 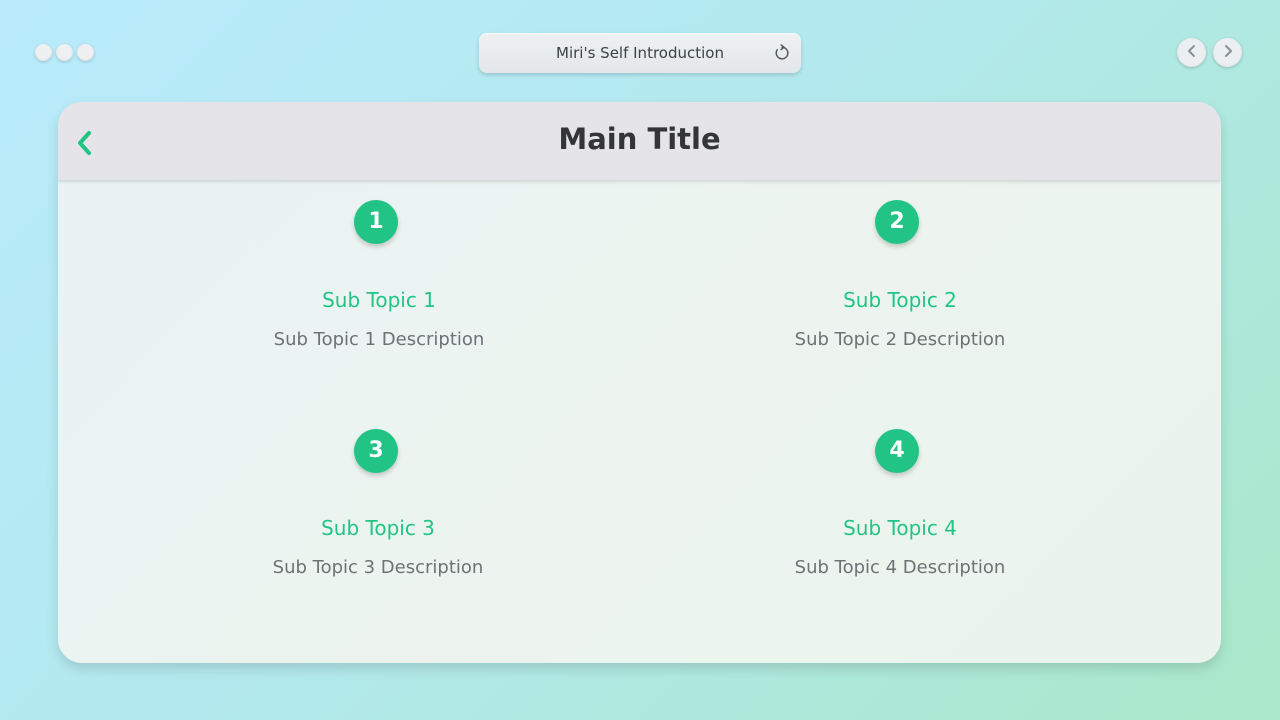 I want to click on window-dot-close, so click(x=43, y=52).